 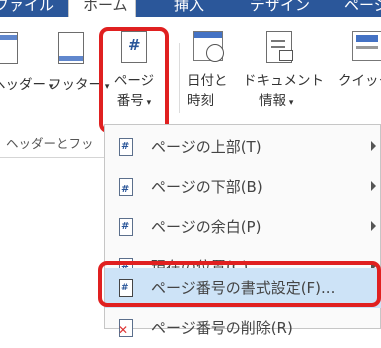 I want to click on document-info-label-2: 情報, so click(x=272, y=101).